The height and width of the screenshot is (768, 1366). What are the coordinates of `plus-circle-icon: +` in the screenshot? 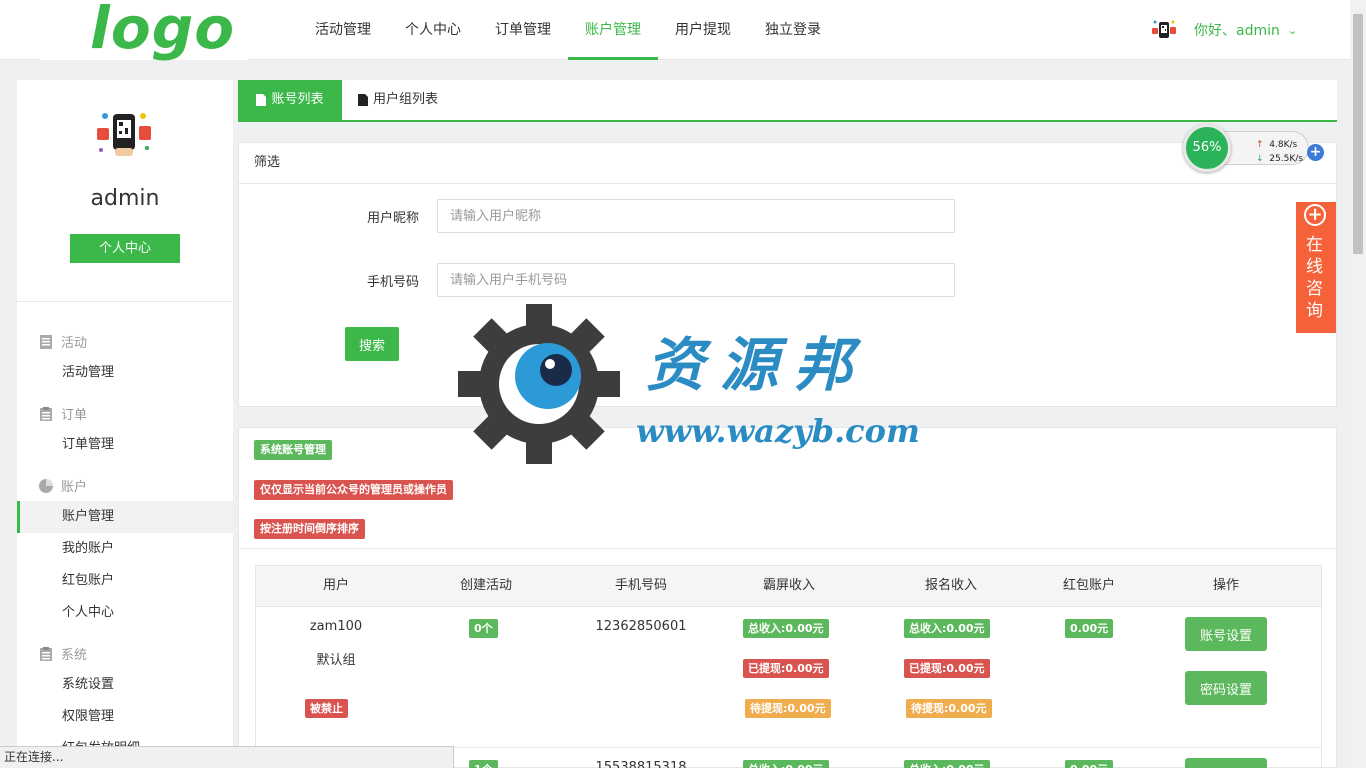 It's located at (1315, 215).